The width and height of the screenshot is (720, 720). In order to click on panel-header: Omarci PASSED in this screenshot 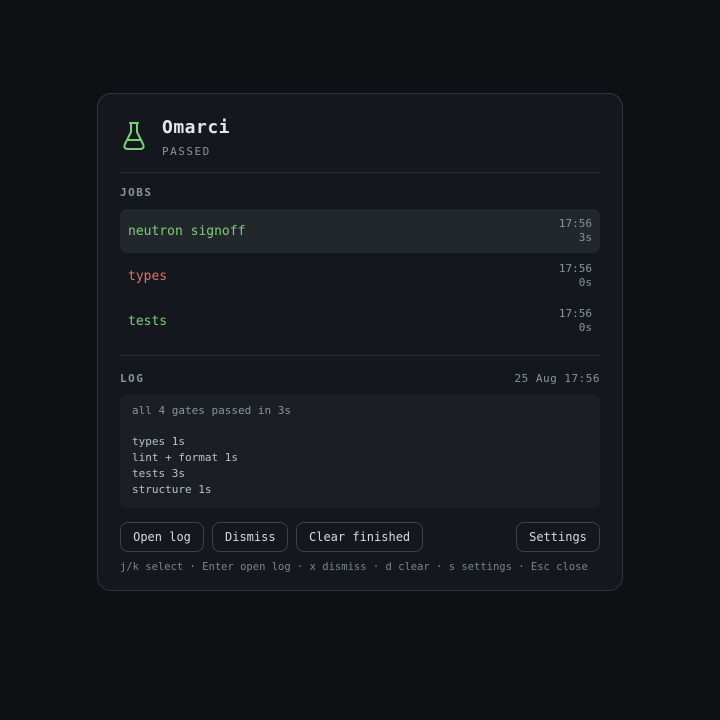, I will do `click(175, 137)`.